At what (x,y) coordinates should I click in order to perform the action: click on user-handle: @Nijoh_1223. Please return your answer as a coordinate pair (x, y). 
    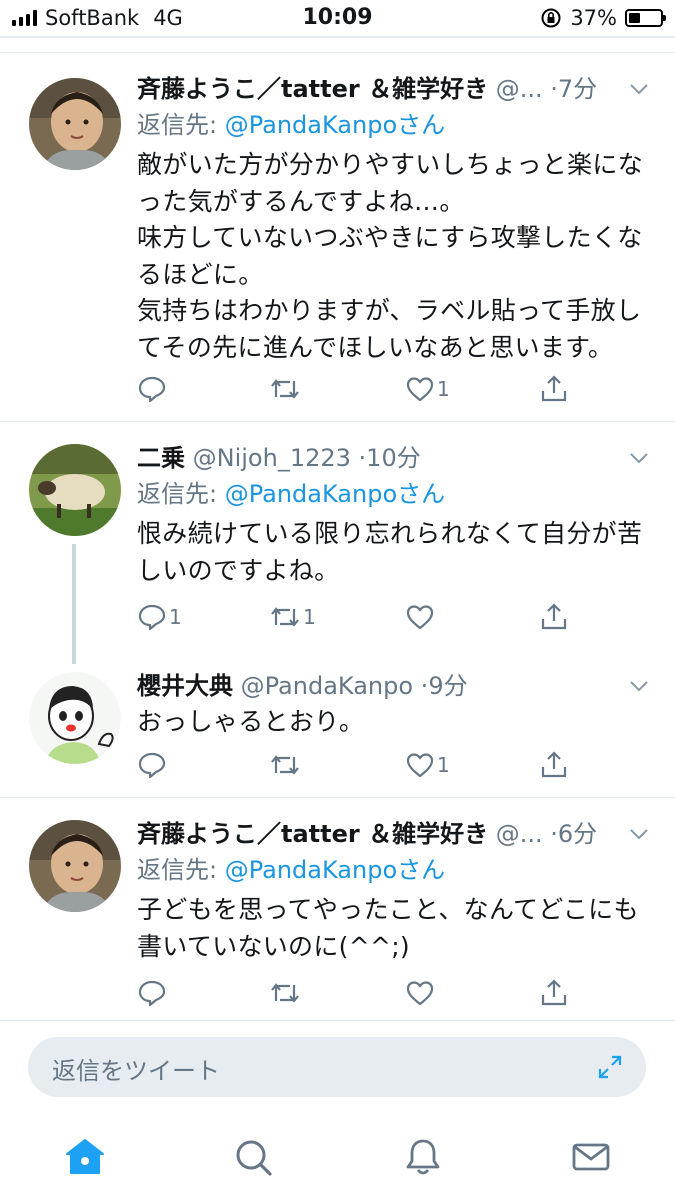
    Looking at the image, I should click on (272, 458).